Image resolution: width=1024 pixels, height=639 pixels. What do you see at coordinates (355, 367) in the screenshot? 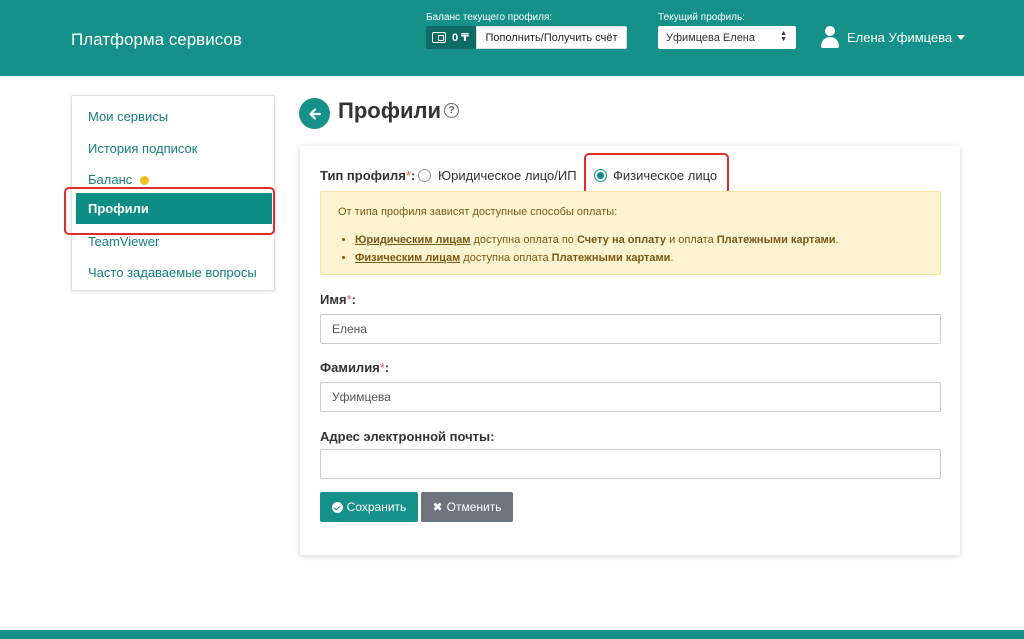
I see `last-name-label: Фамилия*:` at bounding box center [355, 367].